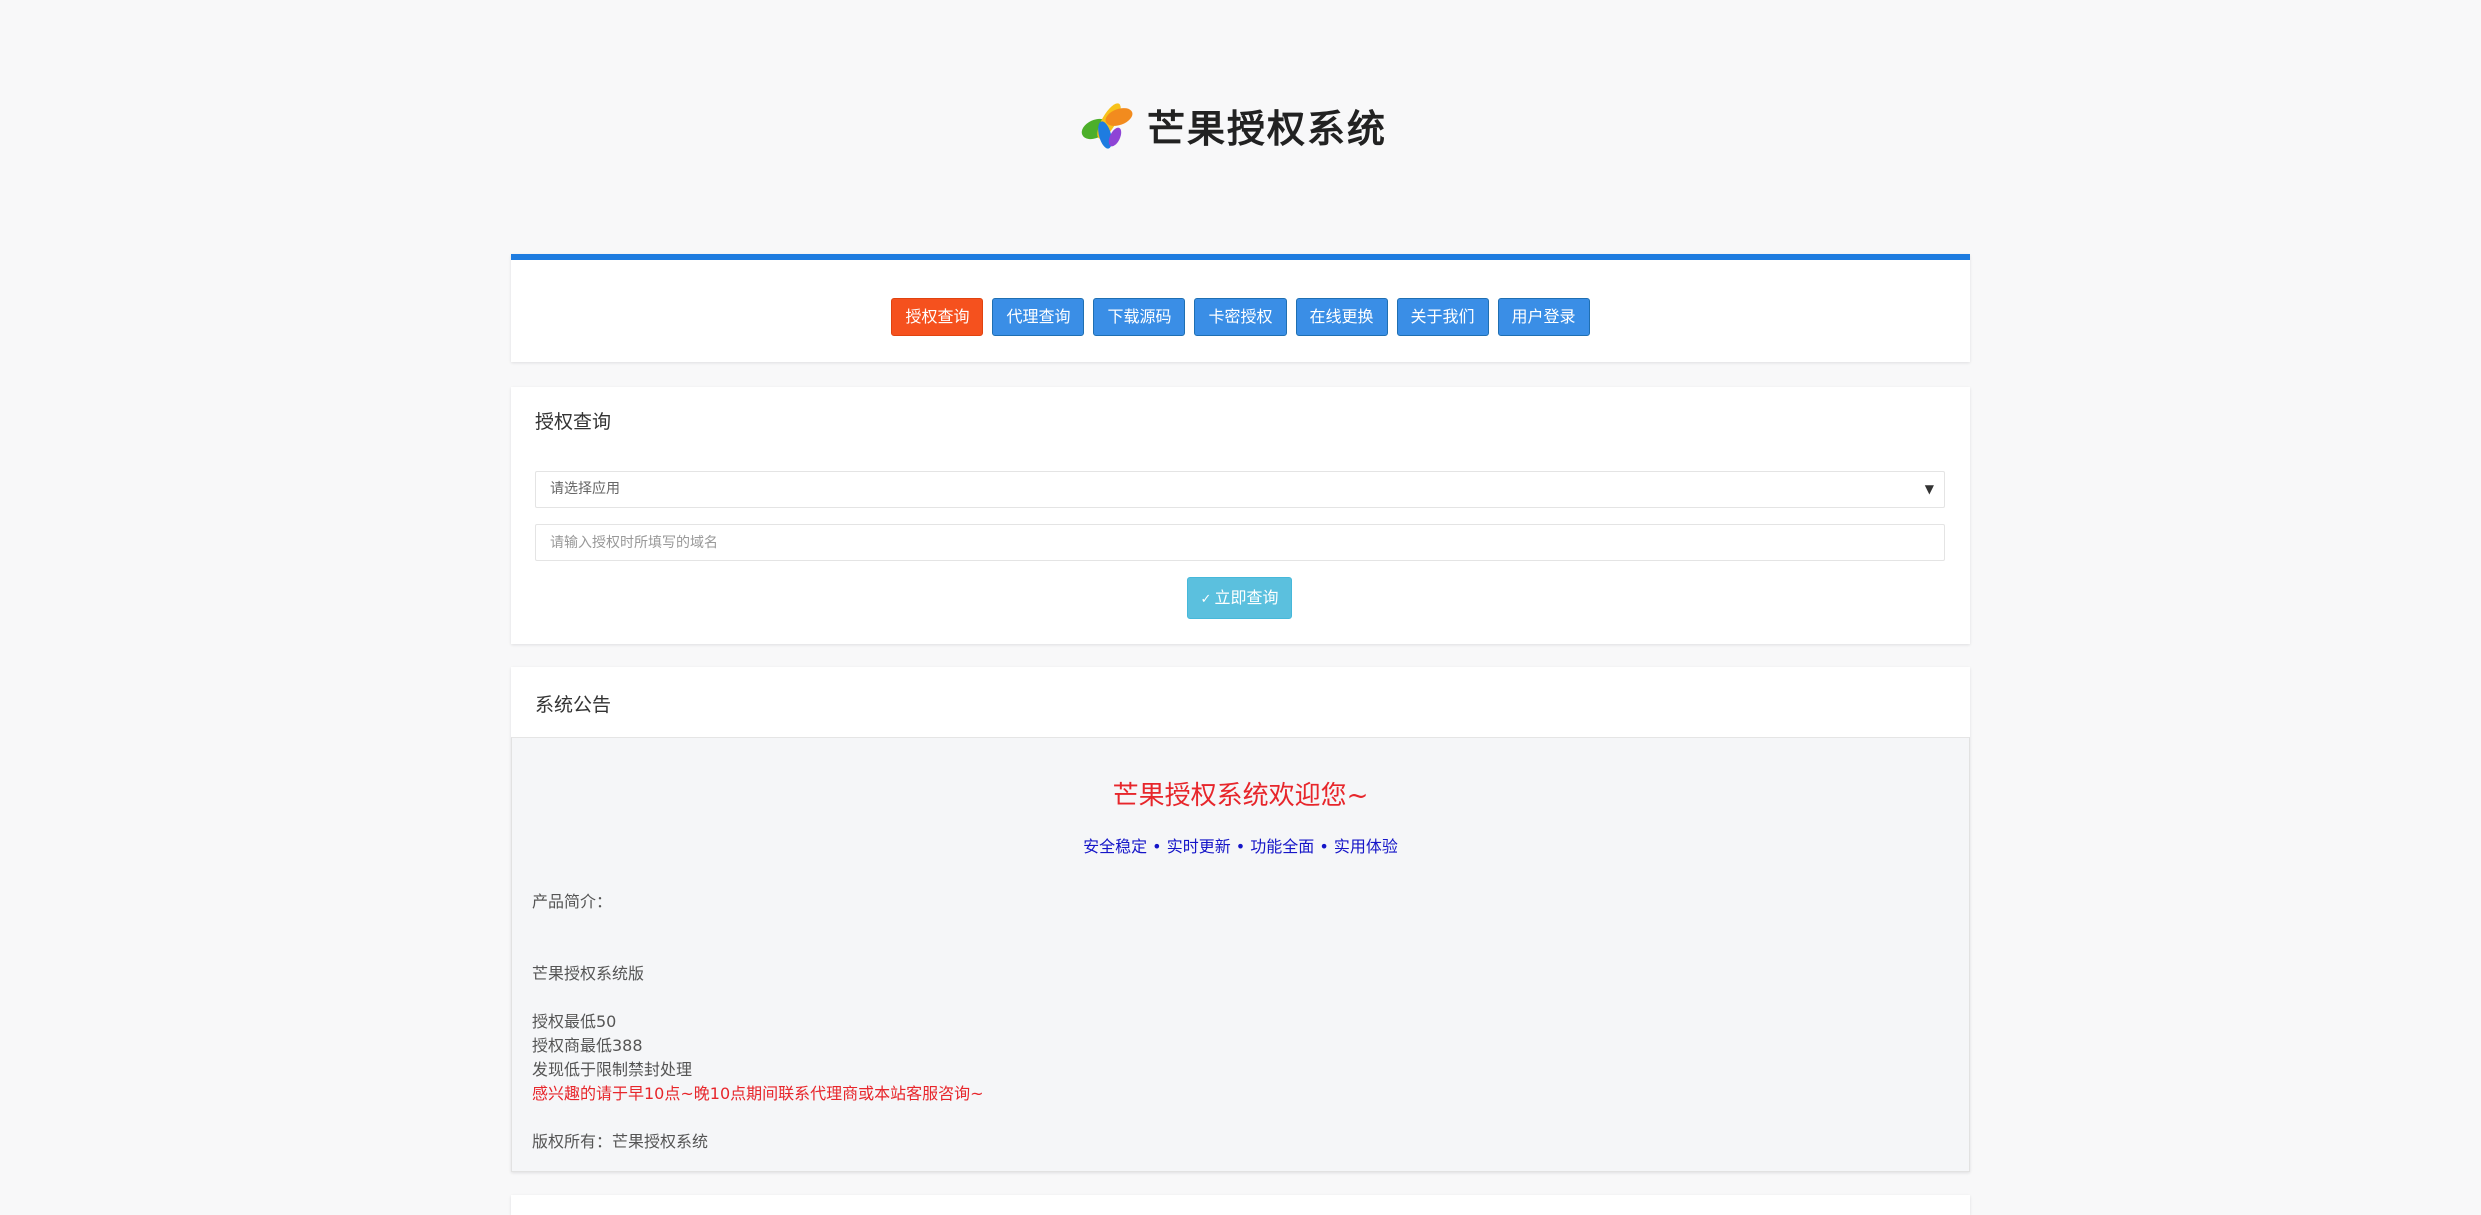 This screenshot has height=1215, width=2481. Describe the element at coordinates (587, 1045) in the screenshot. I see `notice-price-agent: 授权商最低388` at that location.